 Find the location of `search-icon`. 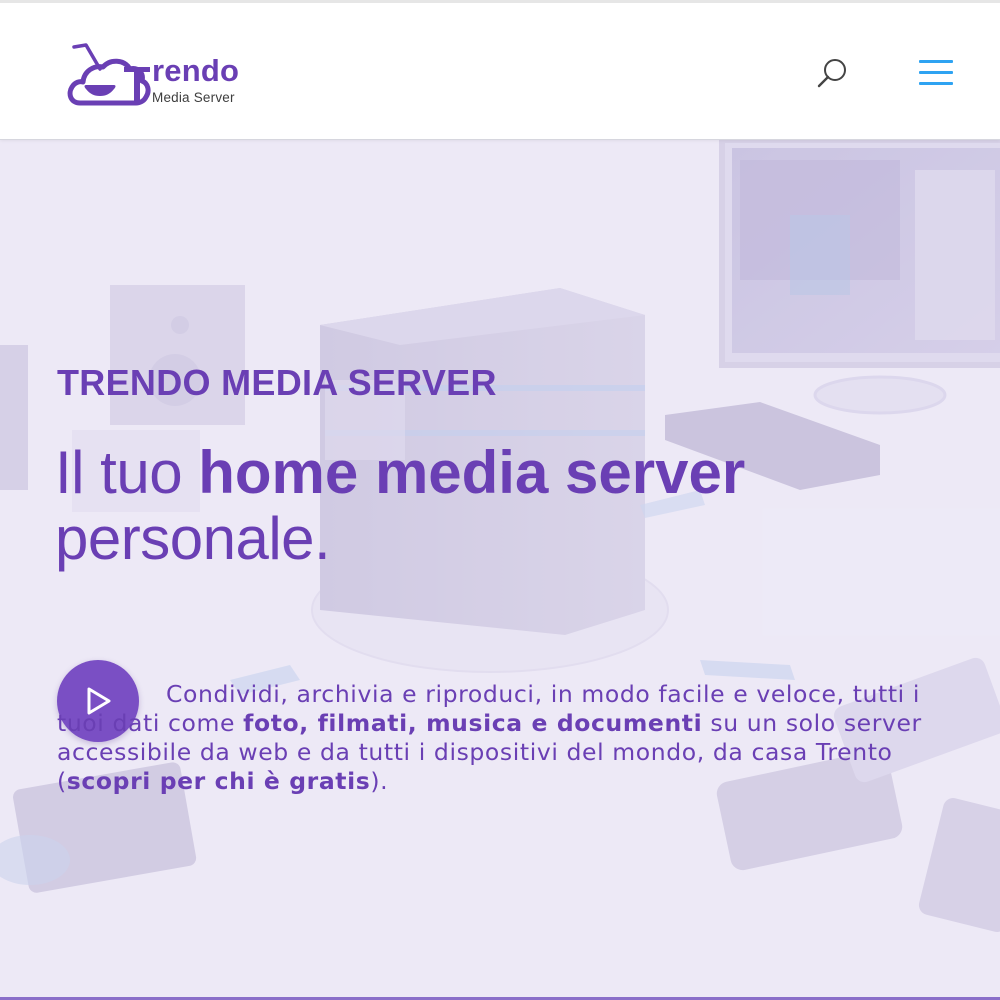

search-icon is located at coordinates (831, 73).